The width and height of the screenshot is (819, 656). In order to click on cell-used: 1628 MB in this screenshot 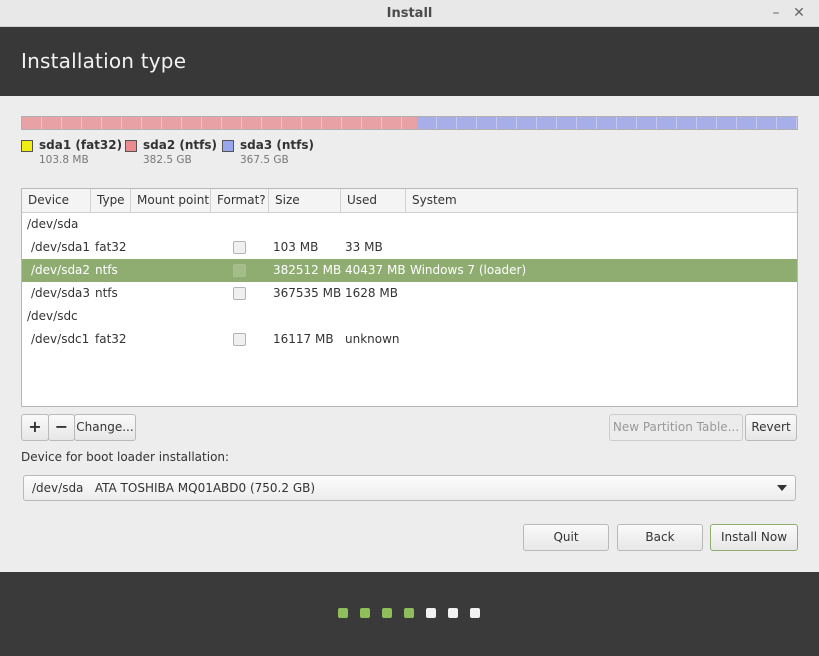, I will do `click(371, 293)`.